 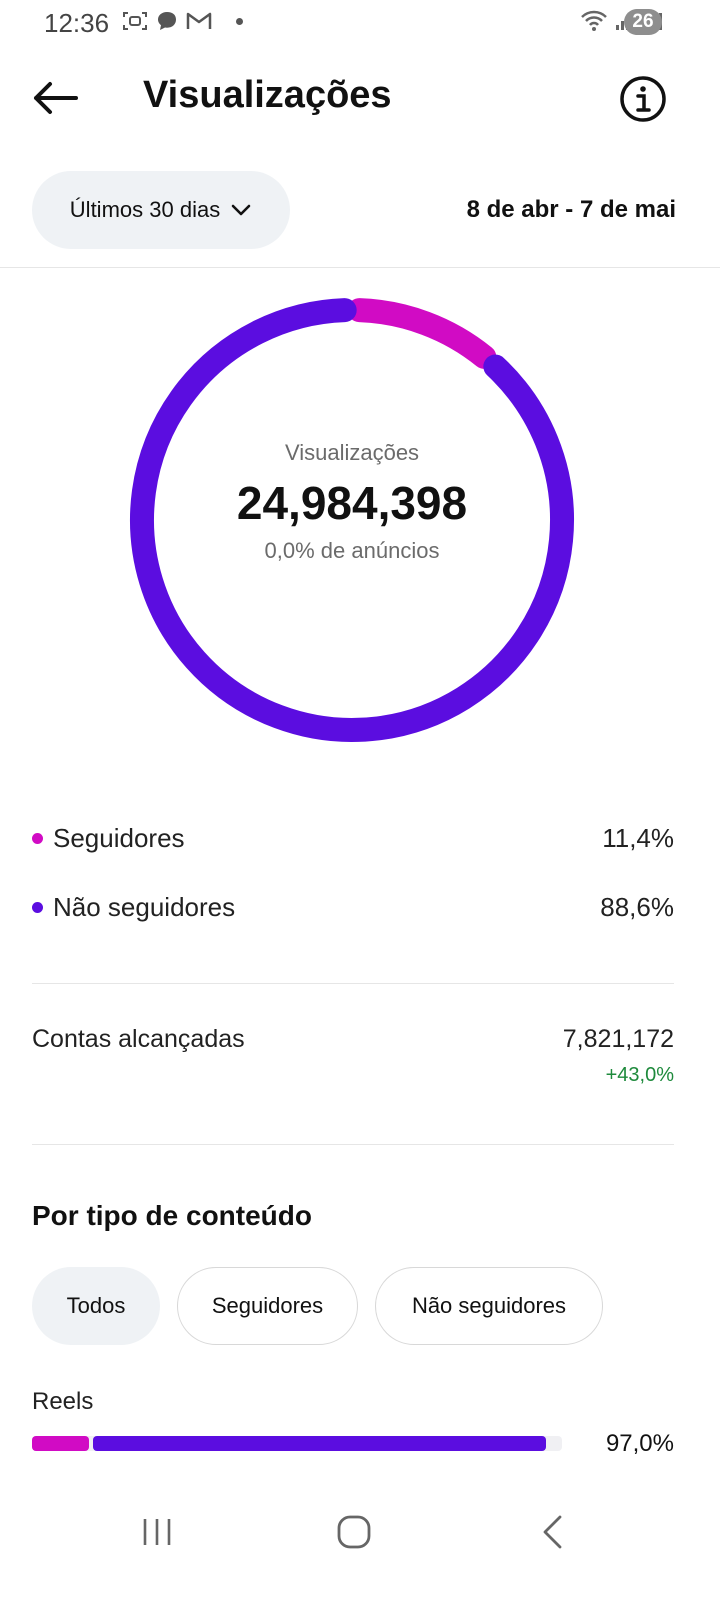 I want to click on arrow-left-icon, so click(x=56, y=98).